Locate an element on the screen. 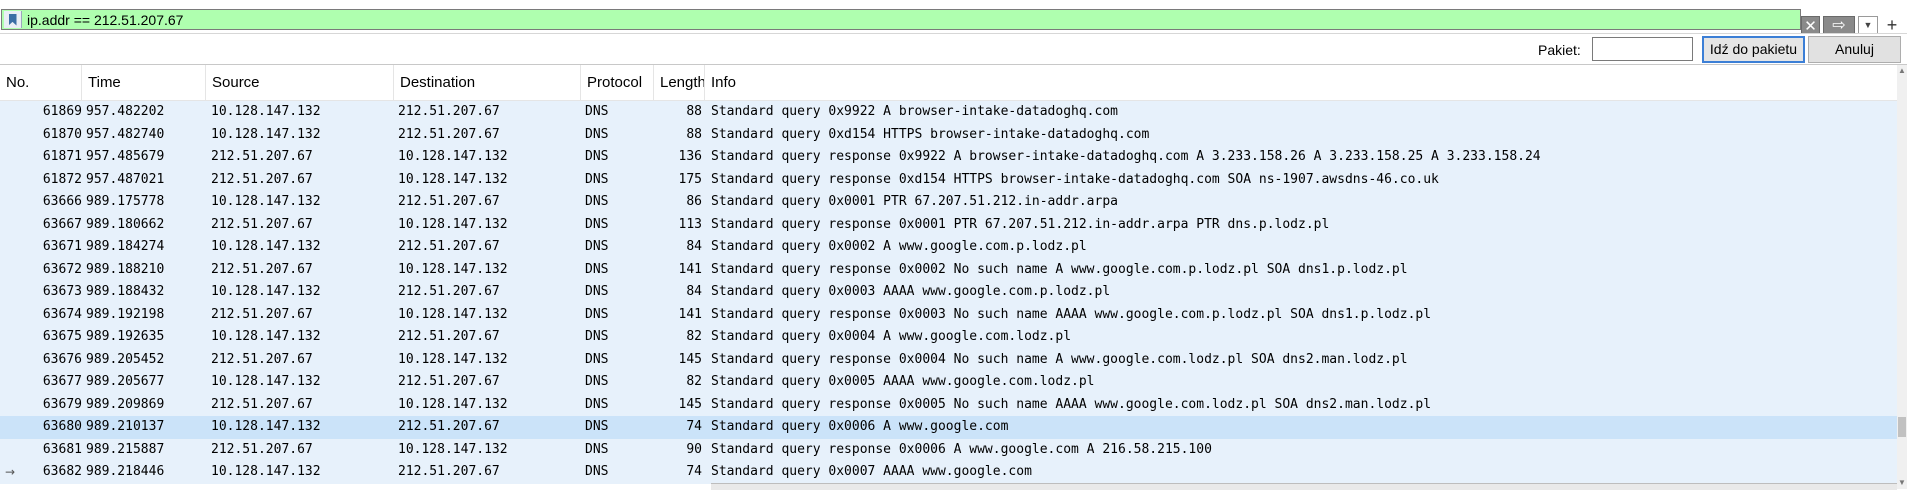 The image size is (1907, 490). cancel-button: Anuluj is located at coordinates (1854, 49).